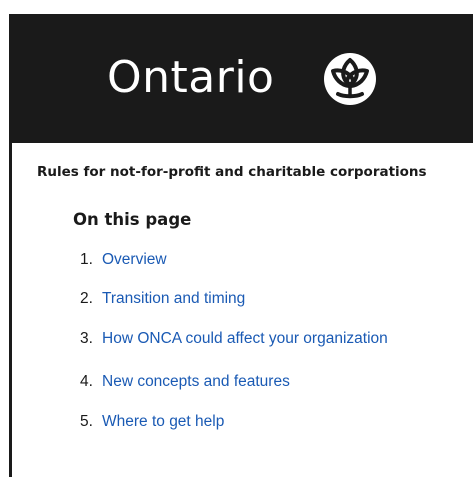  Describe the element at coordinates (134, 259) in the screenshot. I see `toc-link-overview: Overview` at that location.